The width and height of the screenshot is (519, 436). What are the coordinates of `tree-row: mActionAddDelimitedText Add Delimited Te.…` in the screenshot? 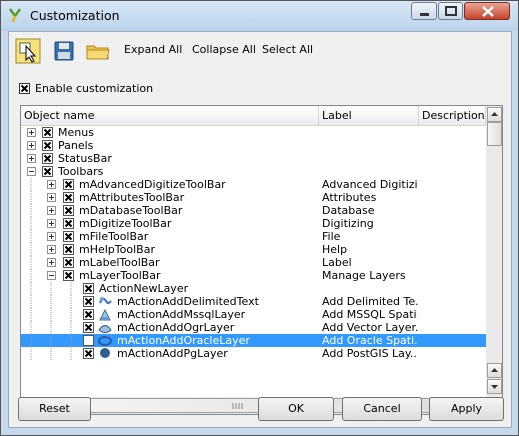 It's located at (253, 301).